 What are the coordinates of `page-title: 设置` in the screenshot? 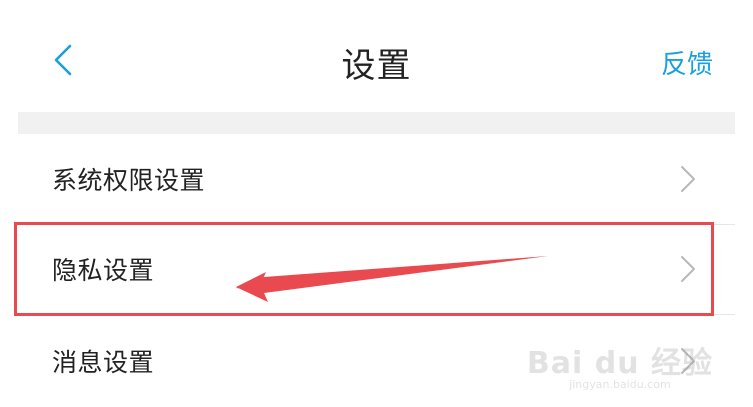 It's located at (376, 66).